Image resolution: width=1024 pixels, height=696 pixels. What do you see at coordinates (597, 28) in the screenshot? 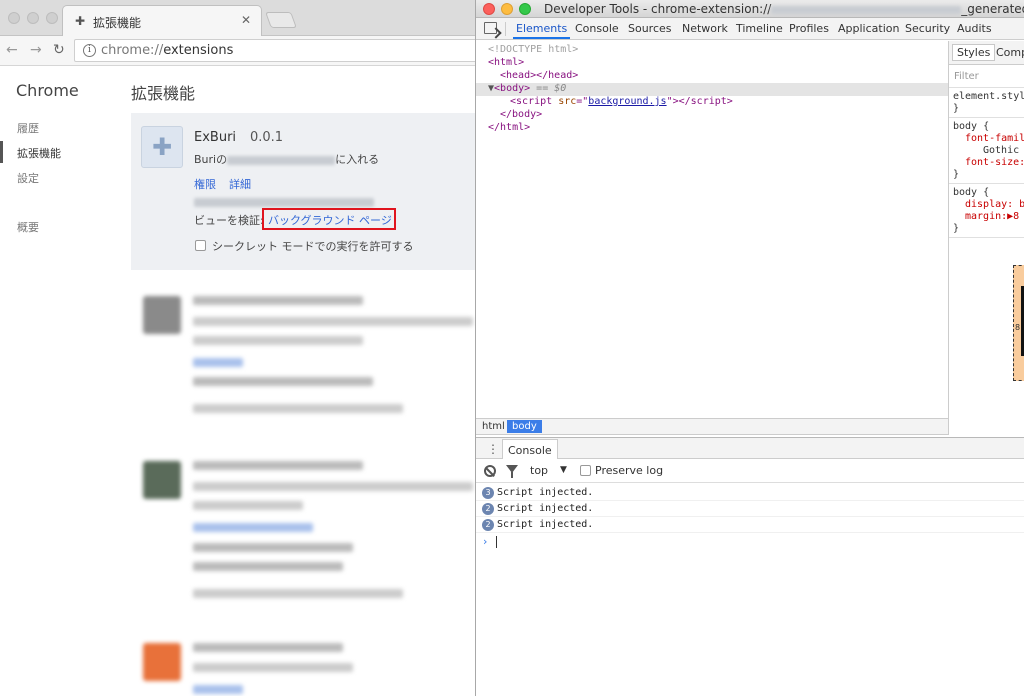
I see `tab-console: Console` at bounding box center [597, 28].